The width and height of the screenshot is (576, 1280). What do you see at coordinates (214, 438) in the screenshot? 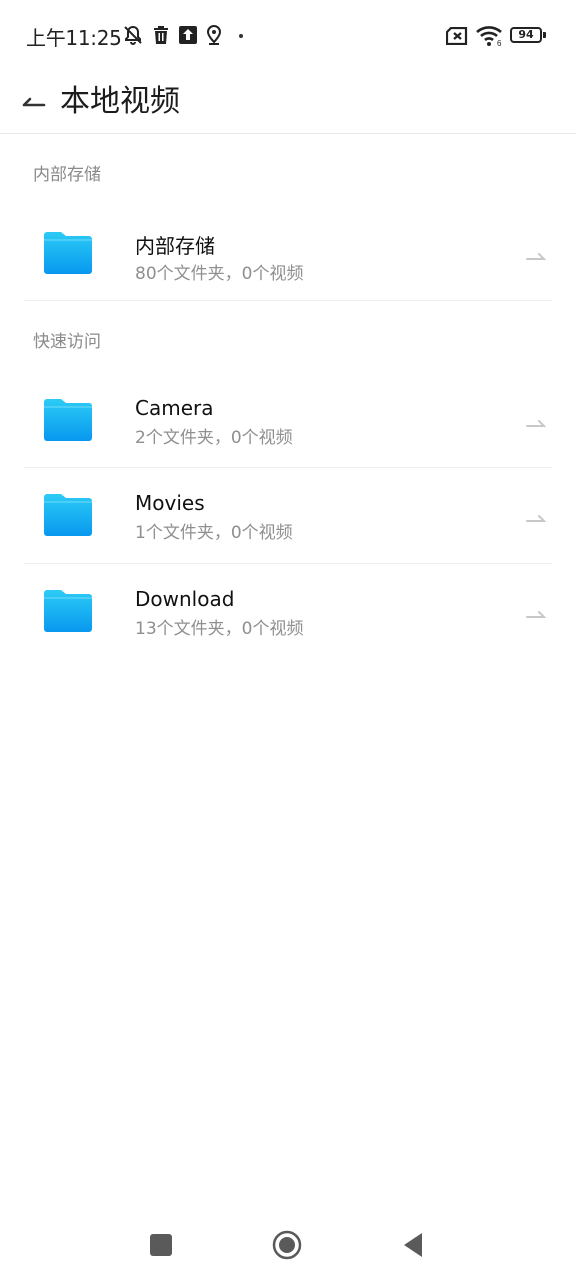
I see `item-subtitle: 2个文件夹，0个视频` at bounding box center [214, 438].